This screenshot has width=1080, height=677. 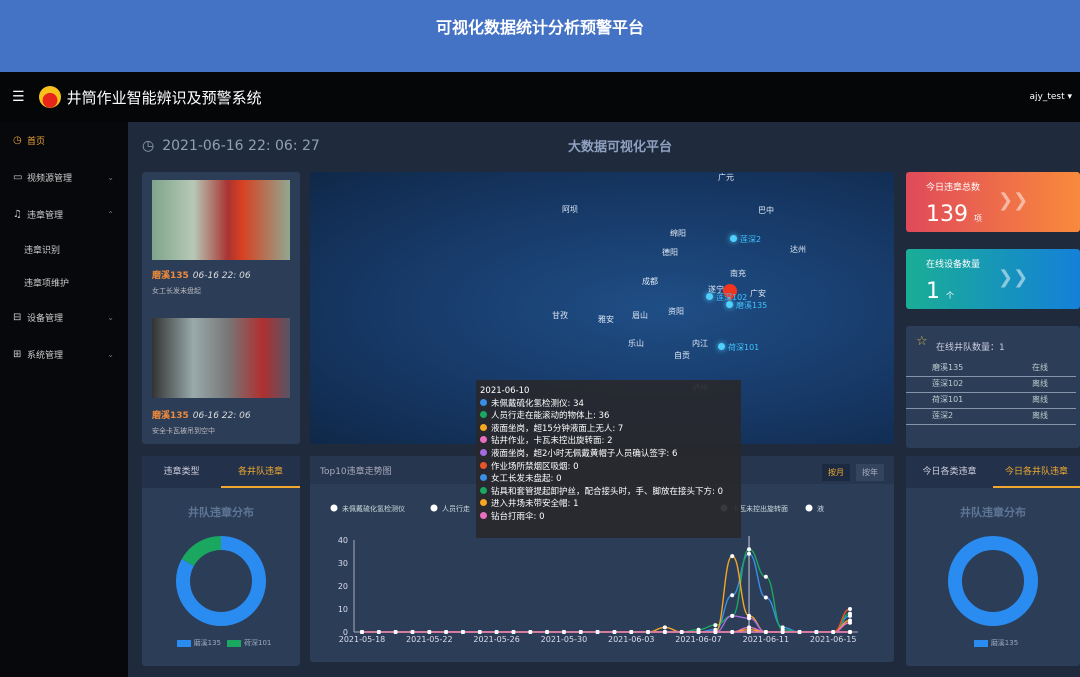 I want to click on tooltip-date: 2021-06-10, so click(x=505, y=391).